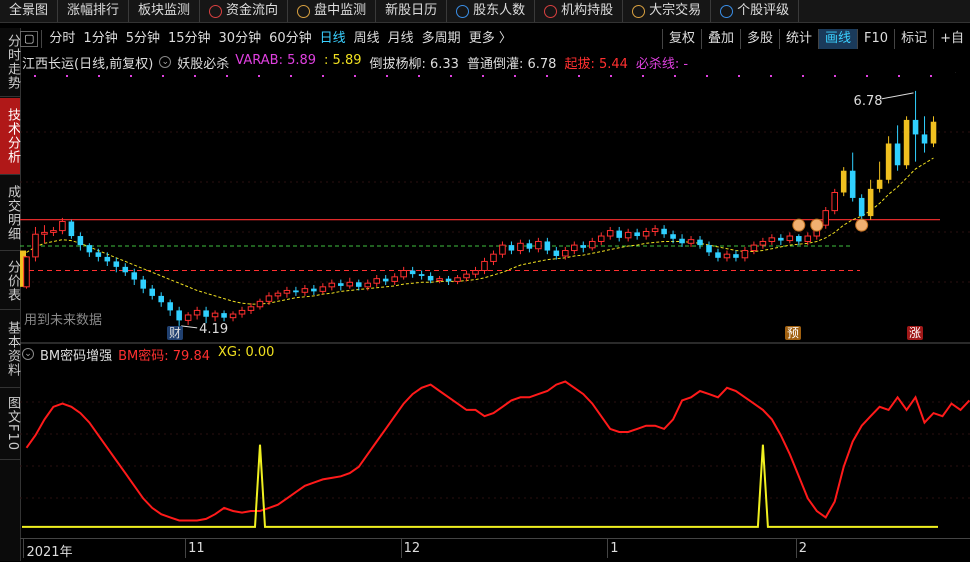  I want to click on nav-item-9: 个股评级, so click(755, 11).